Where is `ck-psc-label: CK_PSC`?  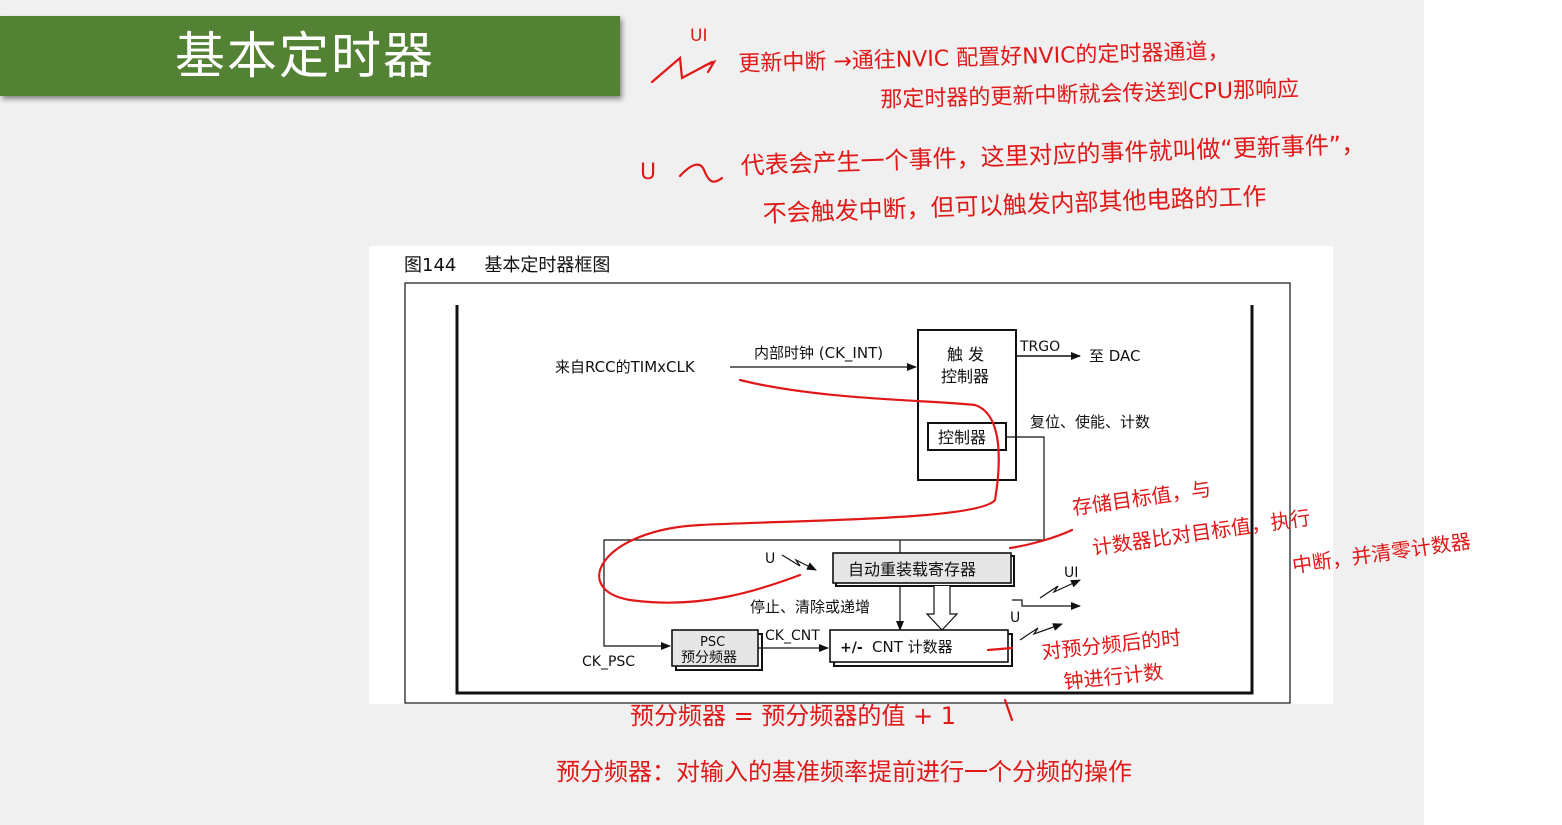 ck-psc-label: CK_PSC is located at coordinates (608, 662).